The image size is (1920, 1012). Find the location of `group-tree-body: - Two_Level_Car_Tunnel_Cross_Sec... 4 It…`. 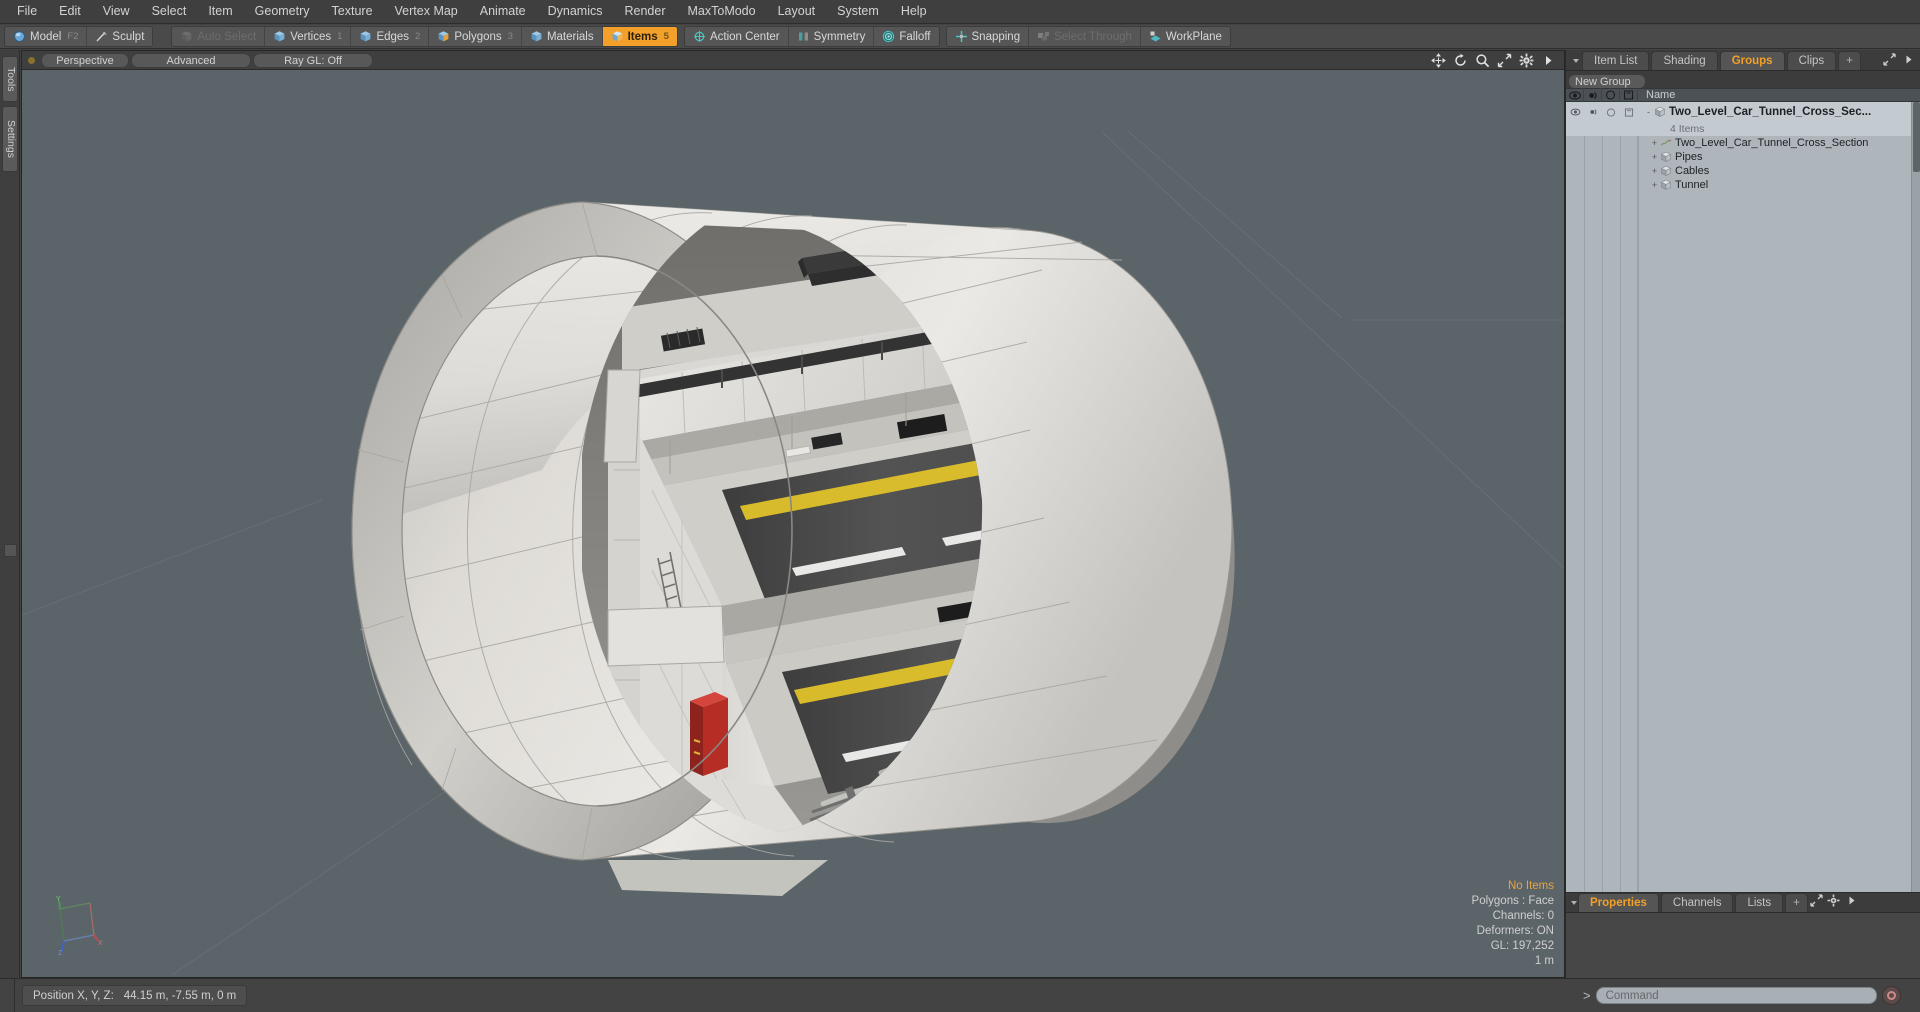

group-tree-body: - Two_Level_Car_Tunnel_Cross_Sec... 4 It… is located at coordinates (1743, 497).